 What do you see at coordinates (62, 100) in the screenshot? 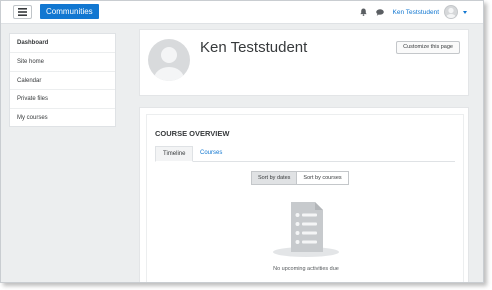
I see `sidebar-item-private-files: Private files` at bounding box center [62, 100].